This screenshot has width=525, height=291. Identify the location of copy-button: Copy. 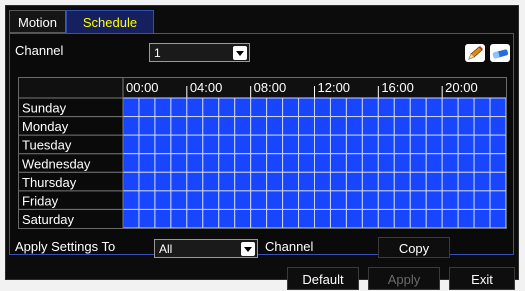
(414, 247).